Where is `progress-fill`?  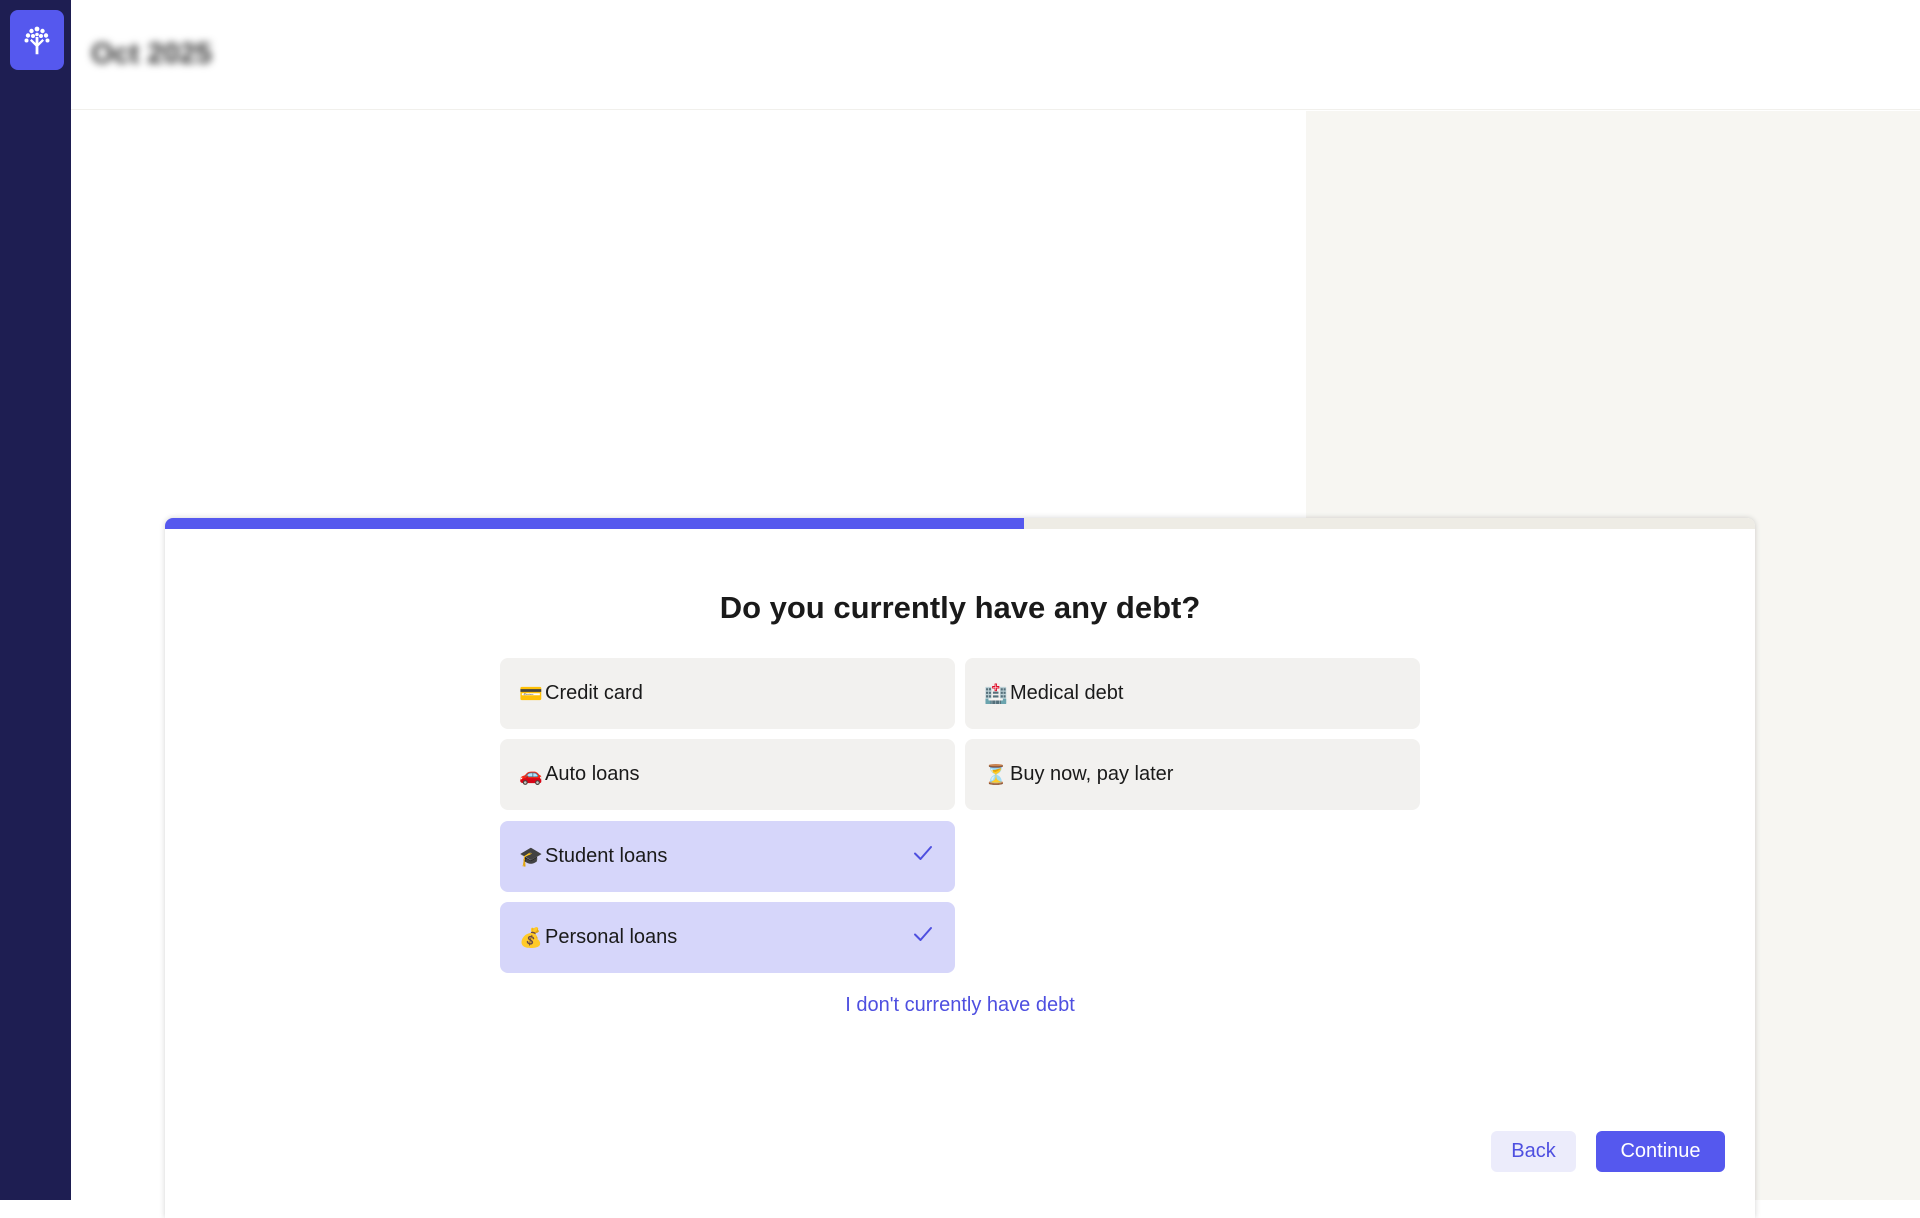
progress-fill is located at coordinates (594, 523).